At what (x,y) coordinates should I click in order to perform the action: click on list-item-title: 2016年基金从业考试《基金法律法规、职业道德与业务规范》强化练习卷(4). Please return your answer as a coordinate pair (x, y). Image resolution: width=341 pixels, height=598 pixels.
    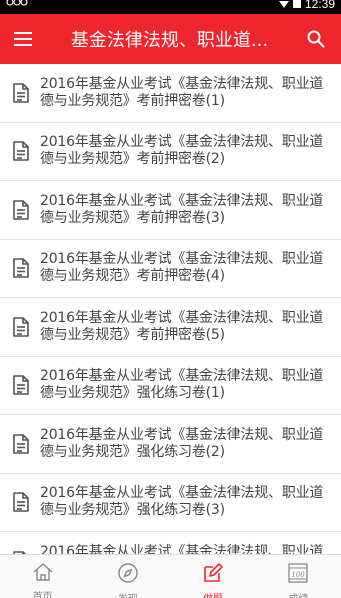
    Looking at the image, I should click on (182, 548).